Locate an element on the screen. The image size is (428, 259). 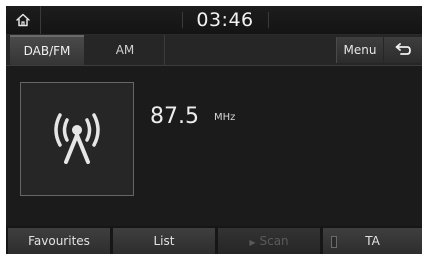
list-button: List is located at coordinates (164, 241).